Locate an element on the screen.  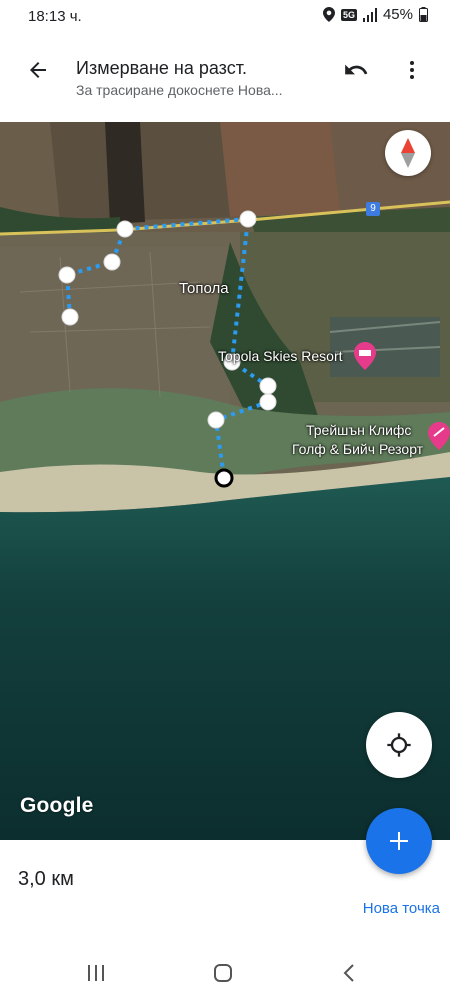
place-label-topola: Топола is located at coordinates (204, 288).